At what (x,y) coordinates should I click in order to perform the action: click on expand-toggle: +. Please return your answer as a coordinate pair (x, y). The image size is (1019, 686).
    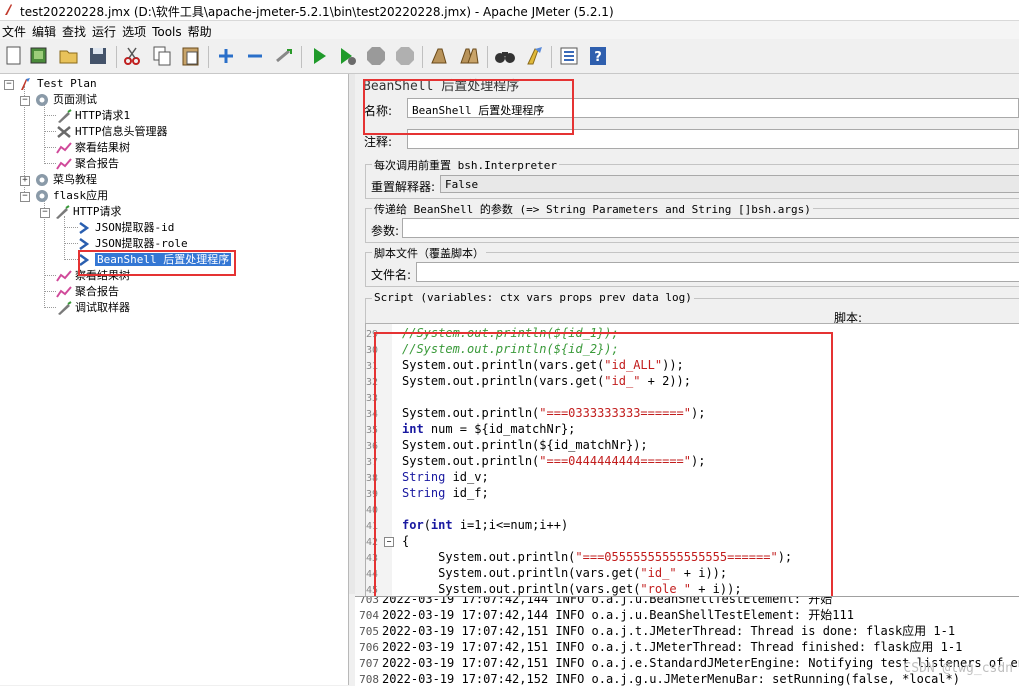
    Looking at the image, I should click on (25, 181).